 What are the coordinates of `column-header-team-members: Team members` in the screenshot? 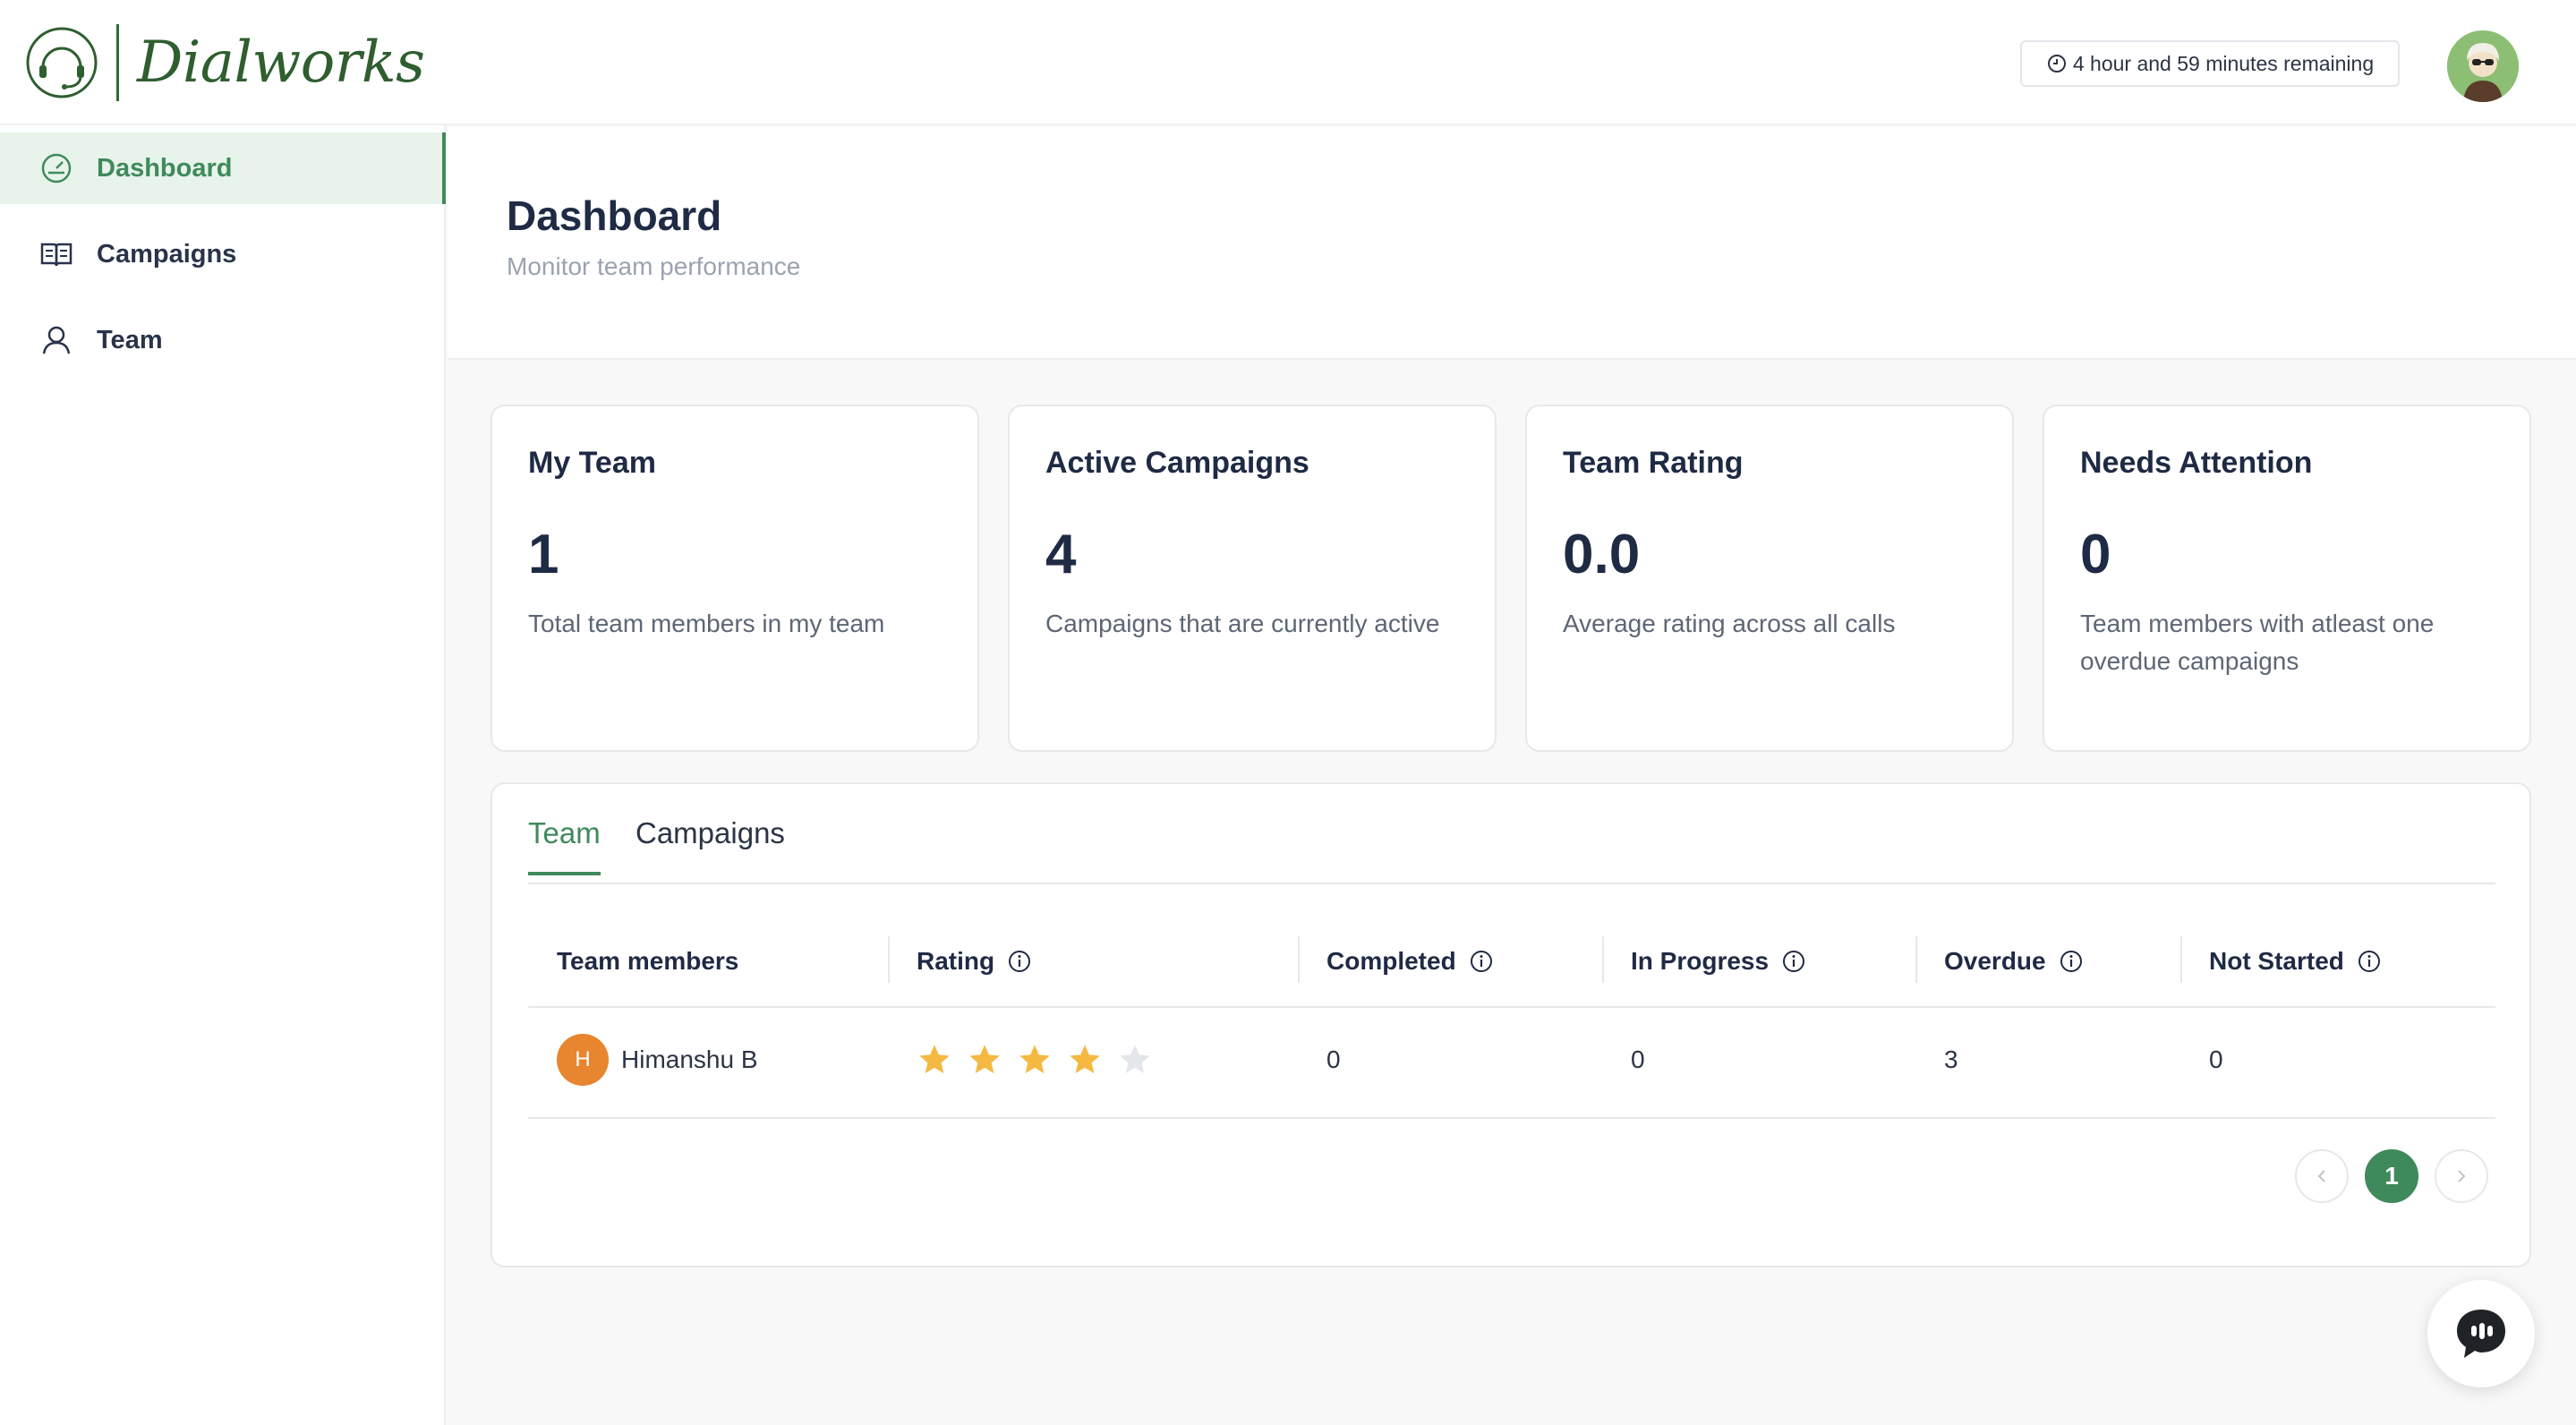 It's located at (647, 961).